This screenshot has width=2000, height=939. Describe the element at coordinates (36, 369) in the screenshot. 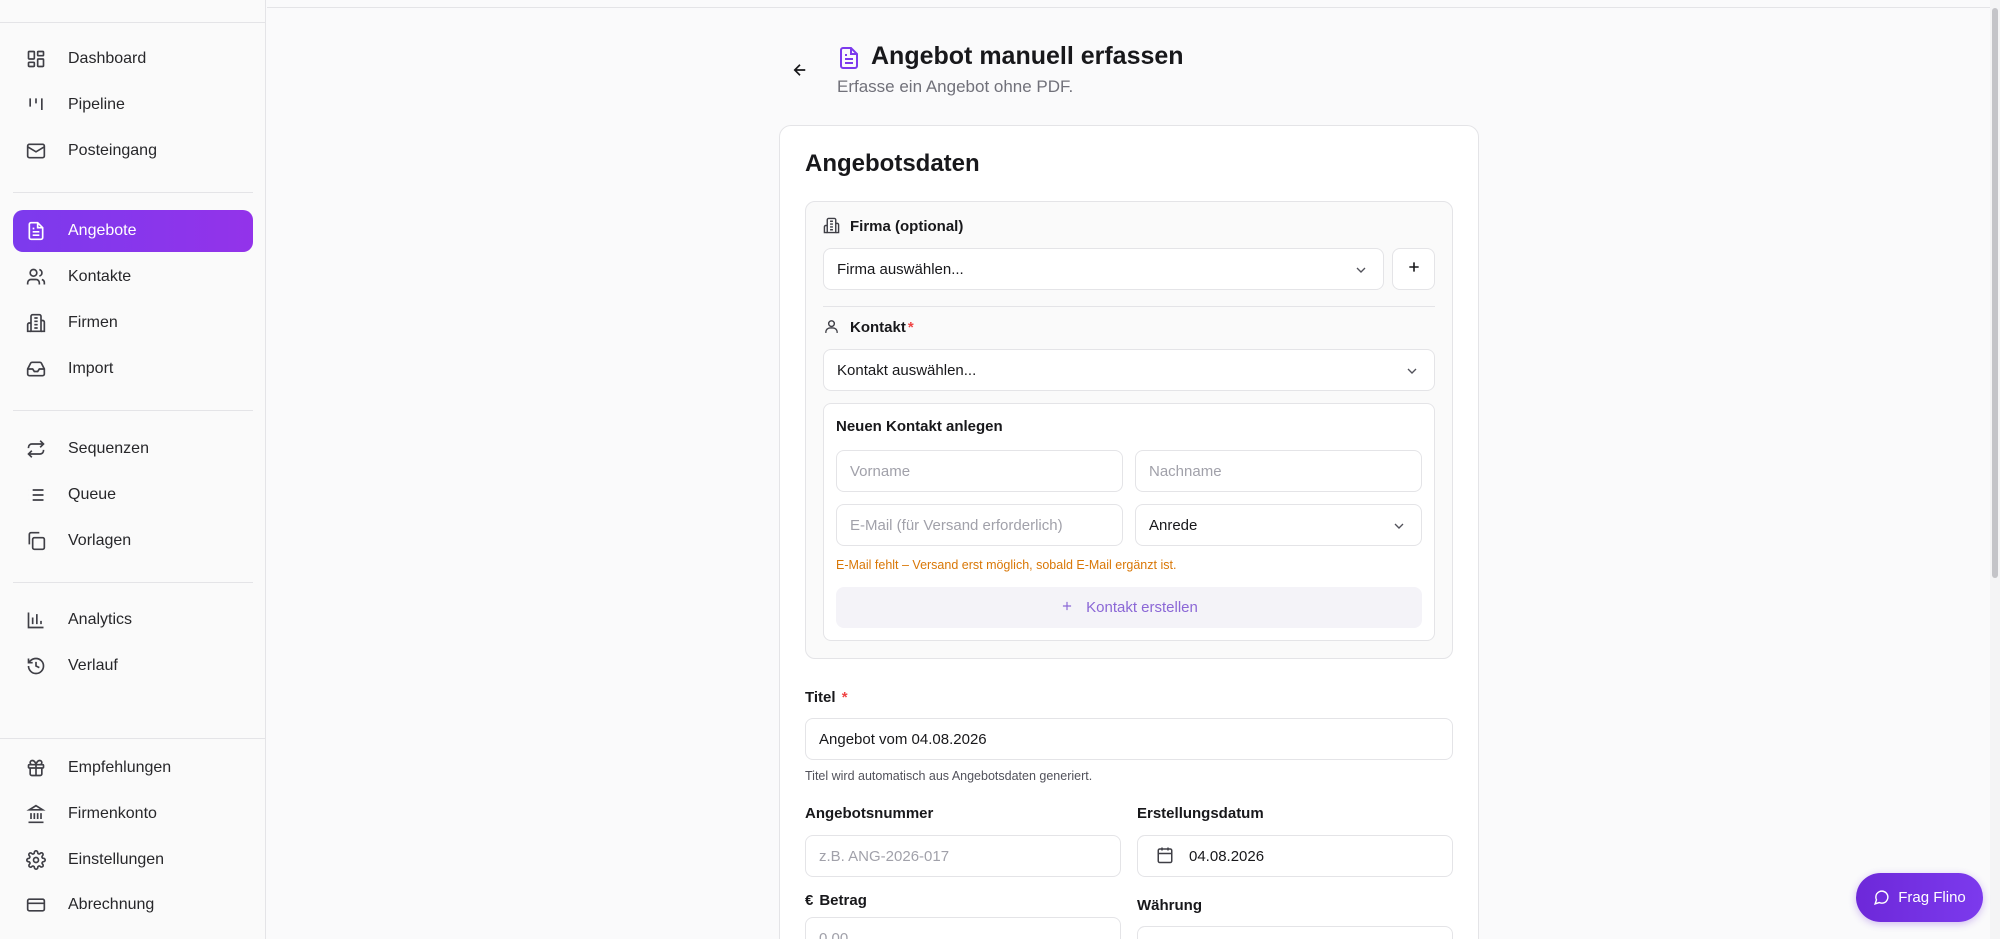

I see `inbox-icon` at that location.